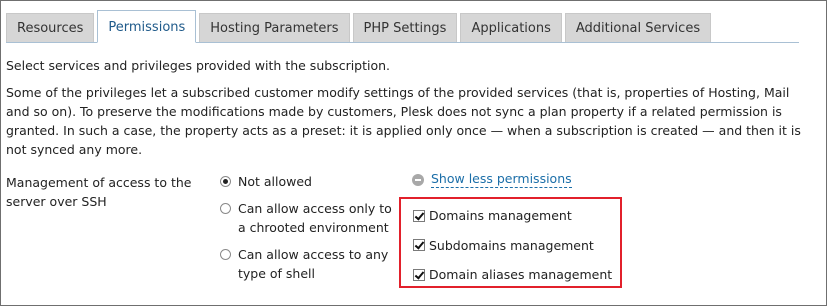 This screenshot has width=827, height=306. I want to click on checkbox-label: Domains management, so click(500, 215).